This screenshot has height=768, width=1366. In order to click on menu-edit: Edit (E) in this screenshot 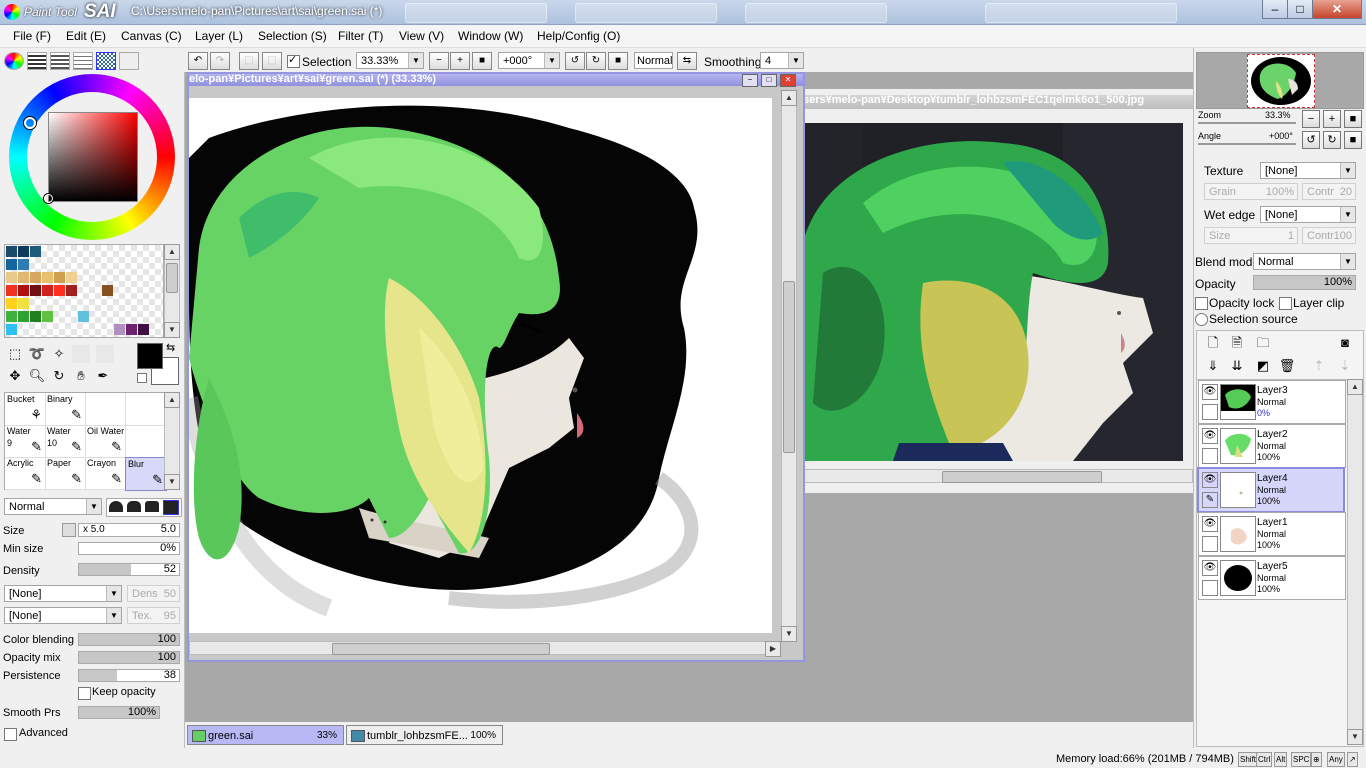, I will do `click(86, 36)`.